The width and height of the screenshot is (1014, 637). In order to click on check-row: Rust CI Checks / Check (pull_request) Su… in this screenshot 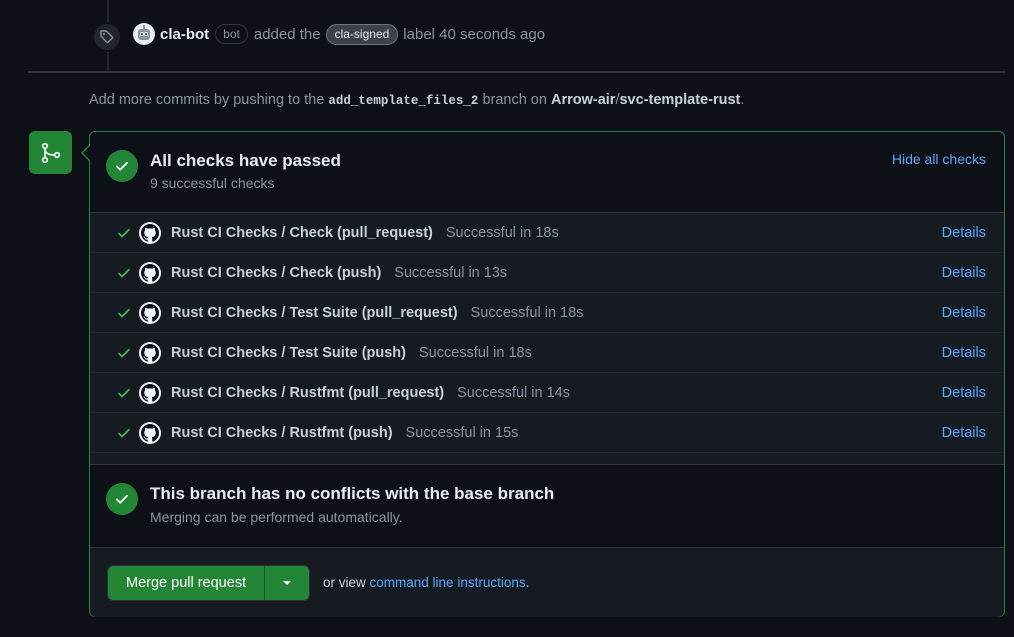, I will do `click(547, 233)`.